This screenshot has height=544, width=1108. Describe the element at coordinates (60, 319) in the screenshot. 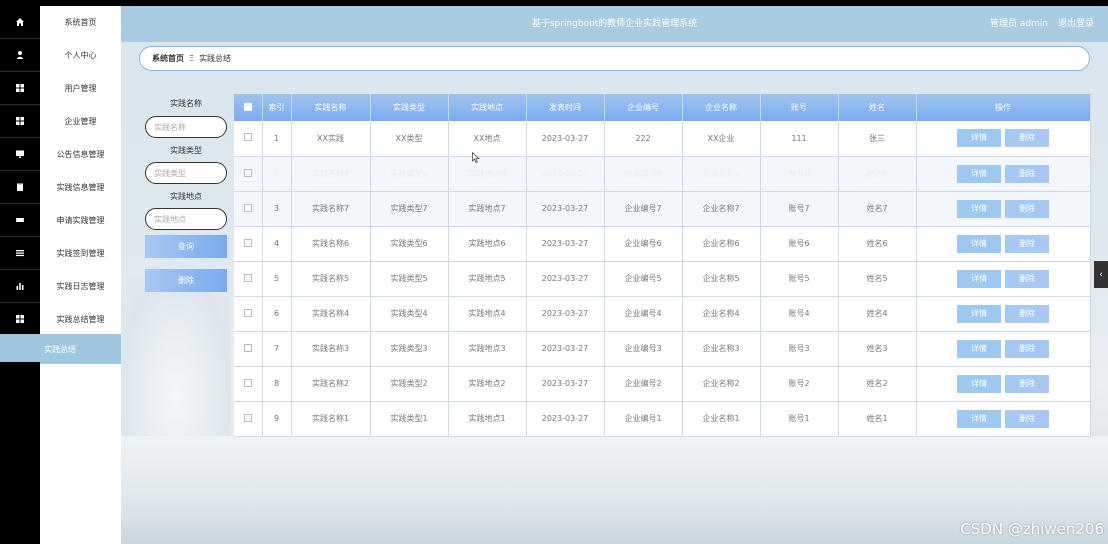

I see `sidebar-item-summary-mgmt: 实践总结管理` at that location.